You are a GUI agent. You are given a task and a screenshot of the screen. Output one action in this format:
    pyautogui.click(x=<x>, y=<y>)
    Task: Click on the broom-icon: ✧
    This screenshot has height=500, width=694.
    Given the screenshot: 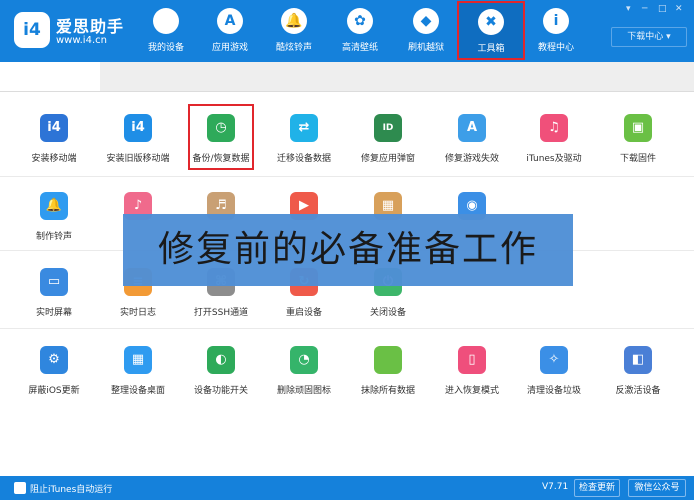 What is the action you would take?
    pyautogui.click(x=554, y=360)
    